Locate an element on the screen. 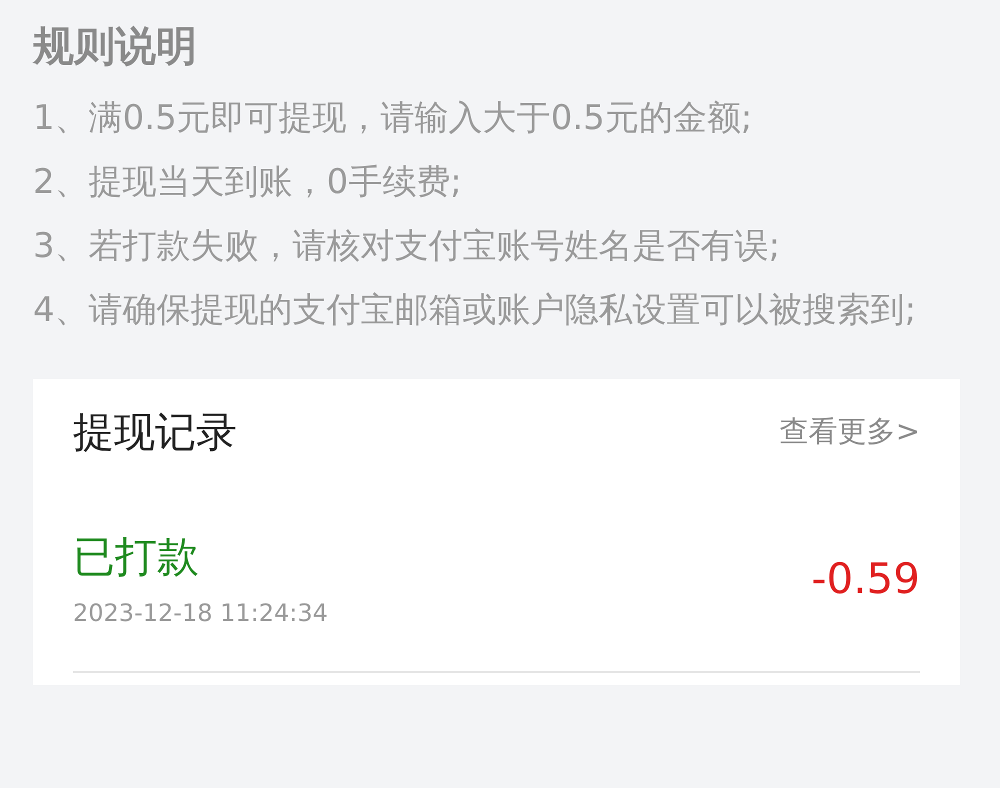 Image resolution: width=1000 pixels, height=788 pixels. rules-title: 规则说明 is located at coordinates (115, 46).